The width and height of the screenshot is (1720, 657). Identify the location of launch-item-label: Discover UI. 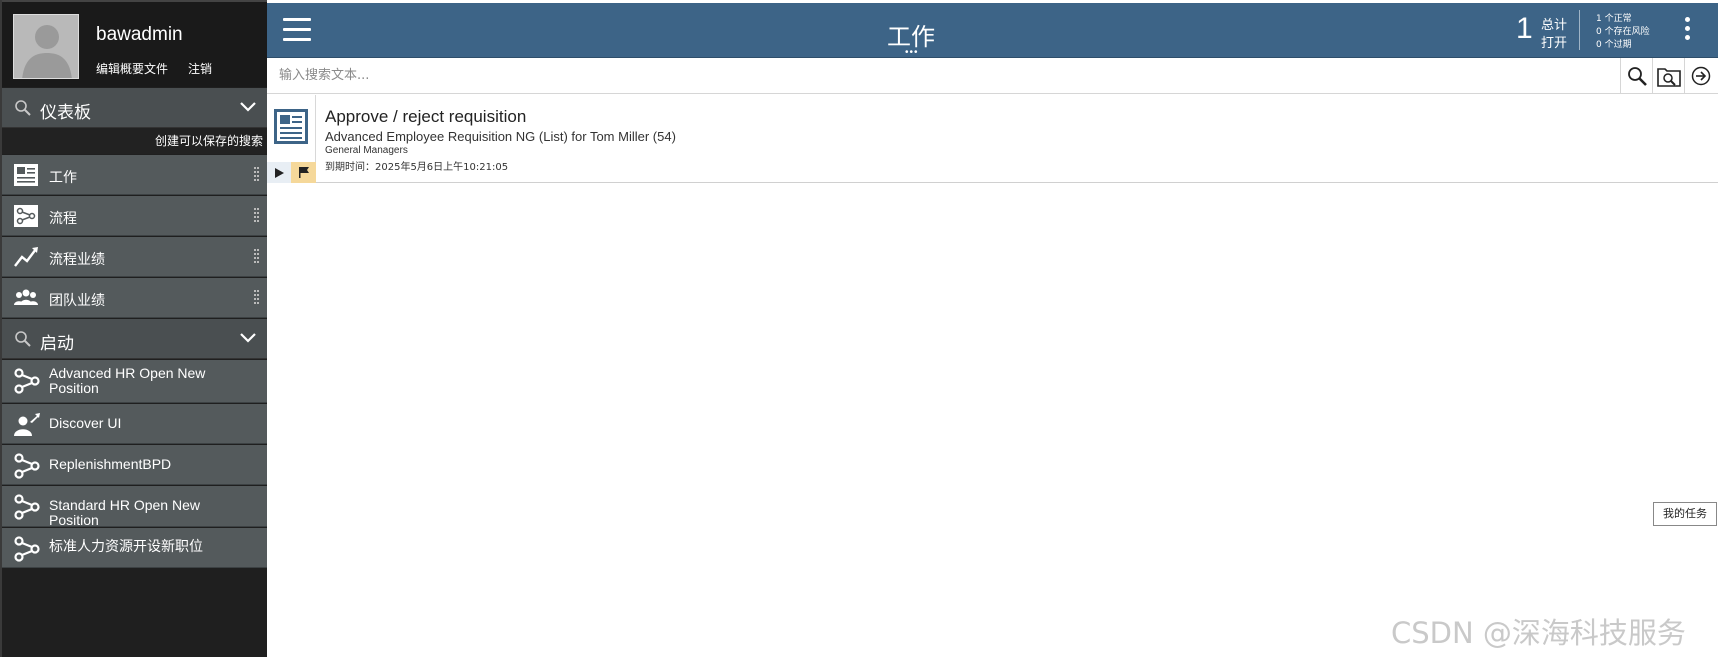
(85, 423).